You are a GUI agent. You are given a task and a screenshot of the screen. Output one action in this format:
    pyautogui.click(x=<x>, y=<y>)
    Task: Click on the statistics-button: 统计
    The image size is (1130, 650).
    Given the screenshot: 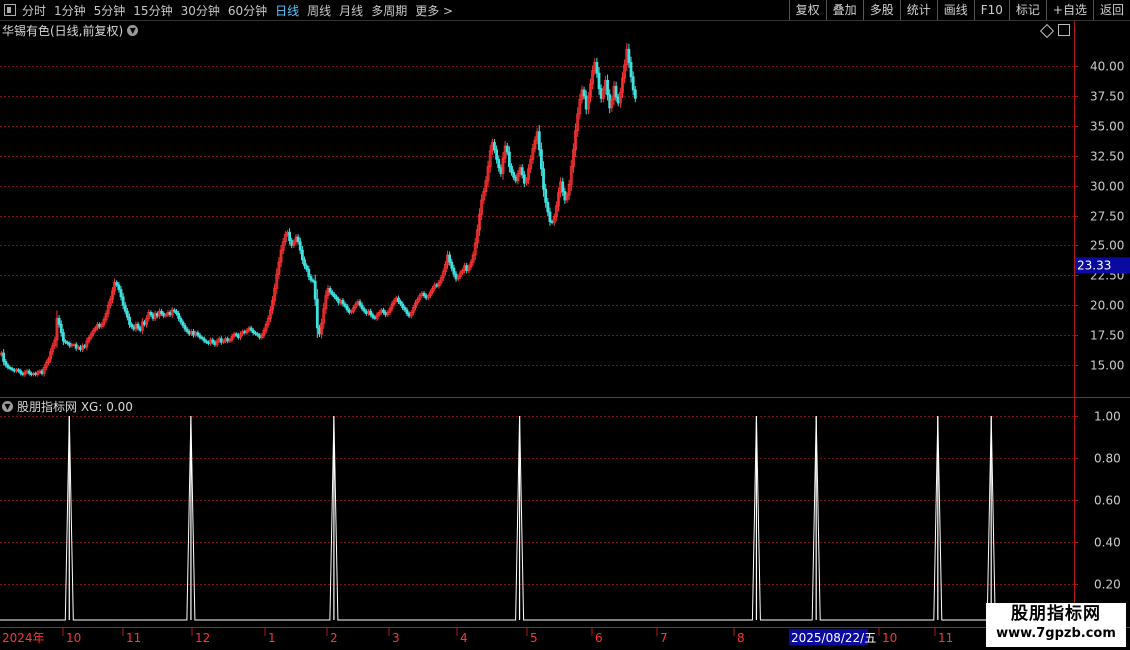 What is the action you would take?
    pyautogui.click(x=918, y=10)
    